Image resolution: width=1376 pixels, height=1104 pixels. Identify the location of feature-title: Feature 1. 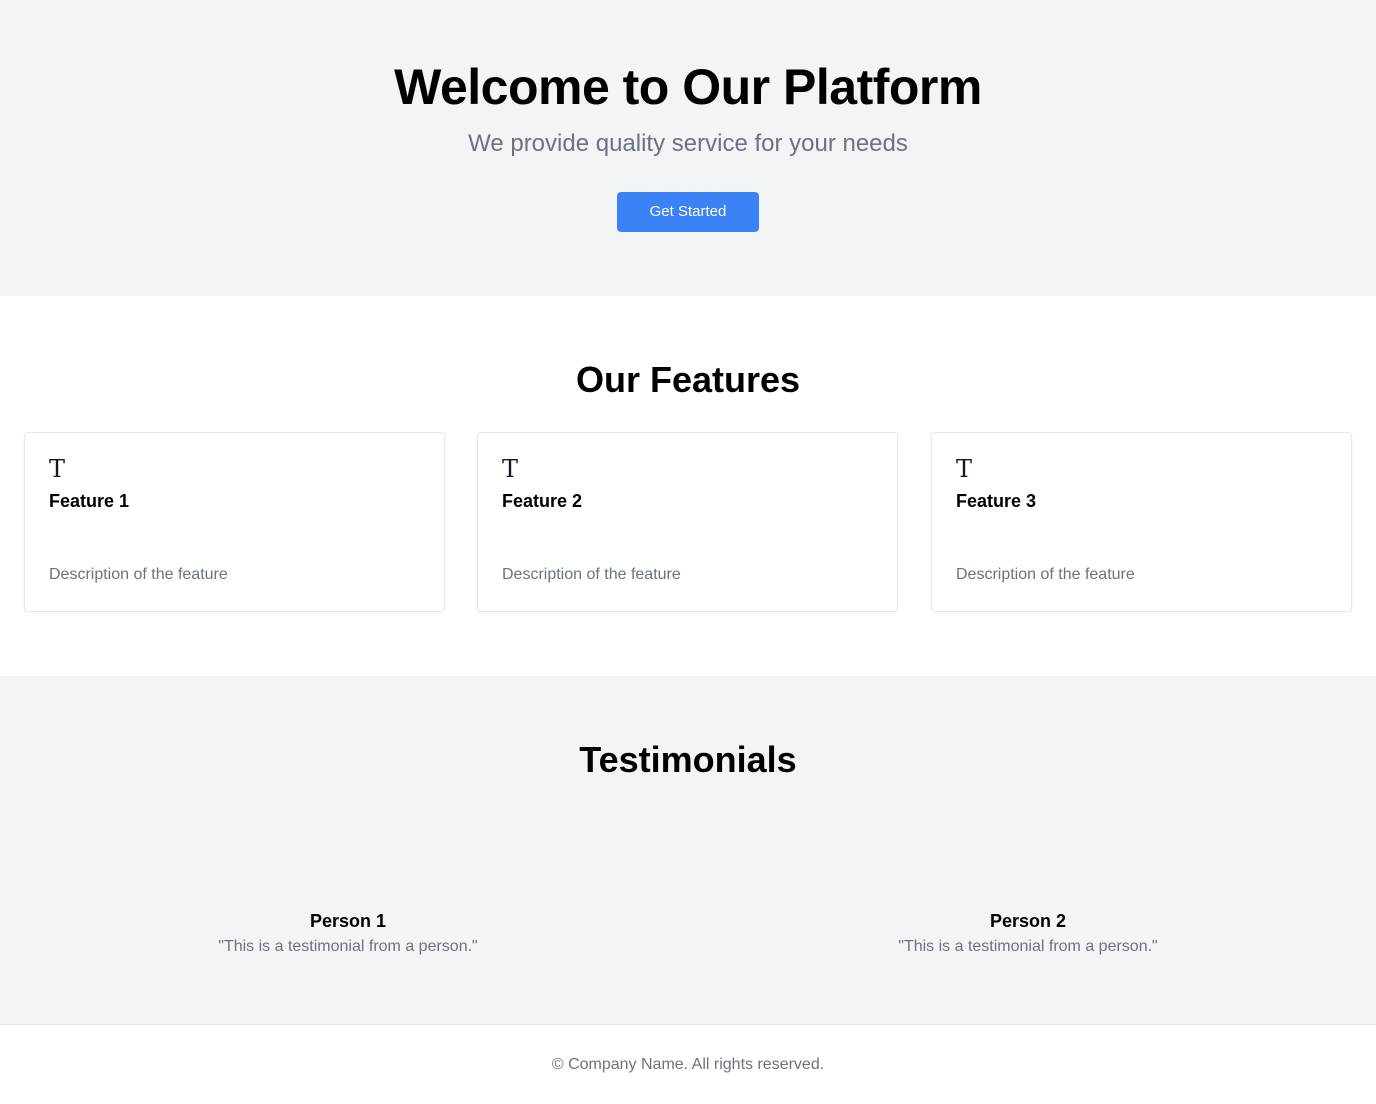
(89, 501).